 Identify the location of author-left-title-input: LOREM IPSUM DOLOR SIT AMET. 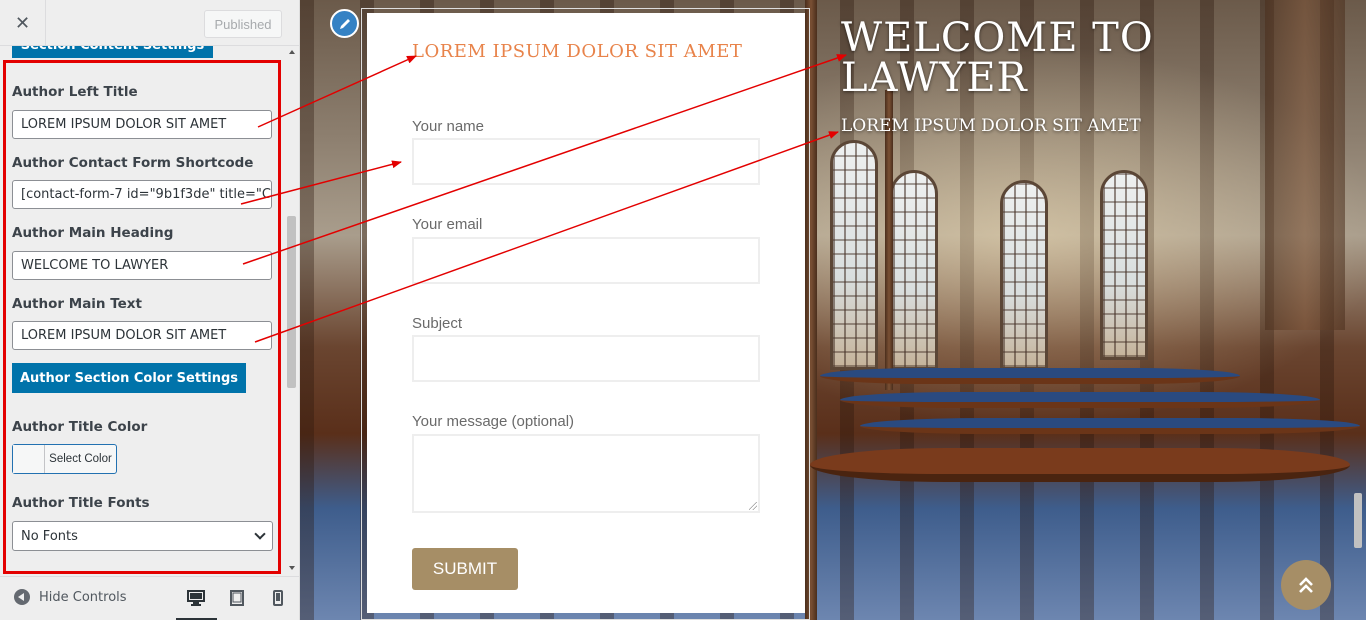
(142, 124).